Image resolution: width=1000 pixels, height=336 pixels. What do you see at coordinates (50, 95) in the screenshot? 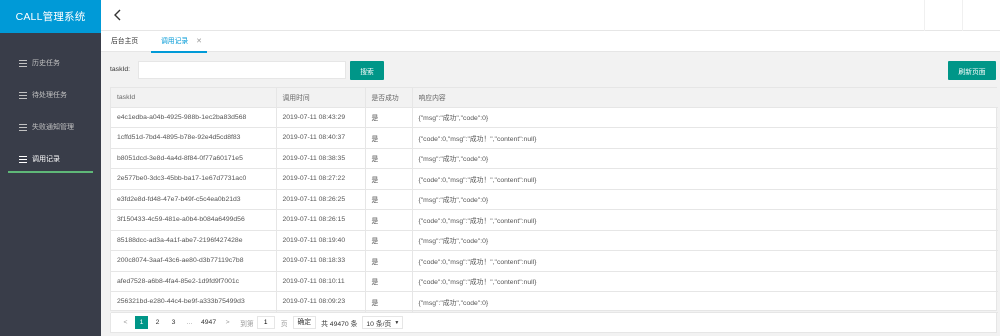
I see `sidebar-item-pending-tasks: 待处理任务` at bounding box center [50, 95].